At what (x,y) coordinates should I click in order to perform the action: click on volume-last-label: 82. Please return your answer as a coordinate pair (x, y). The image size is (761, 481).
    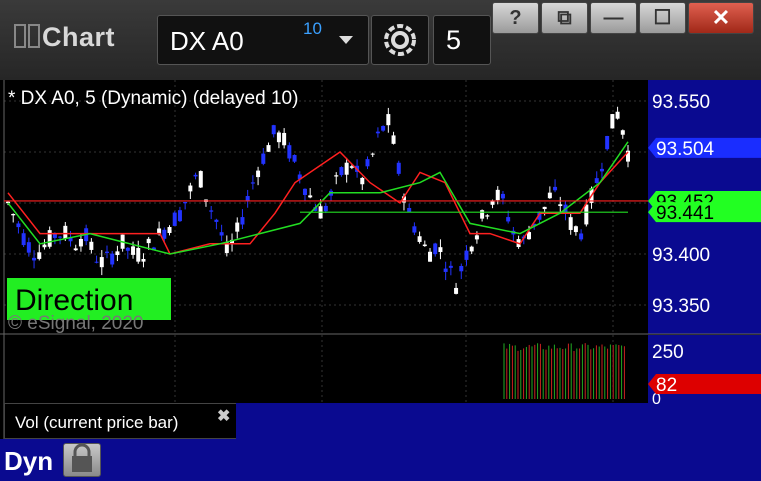
    Looking at the image, I should click on (666, 385).